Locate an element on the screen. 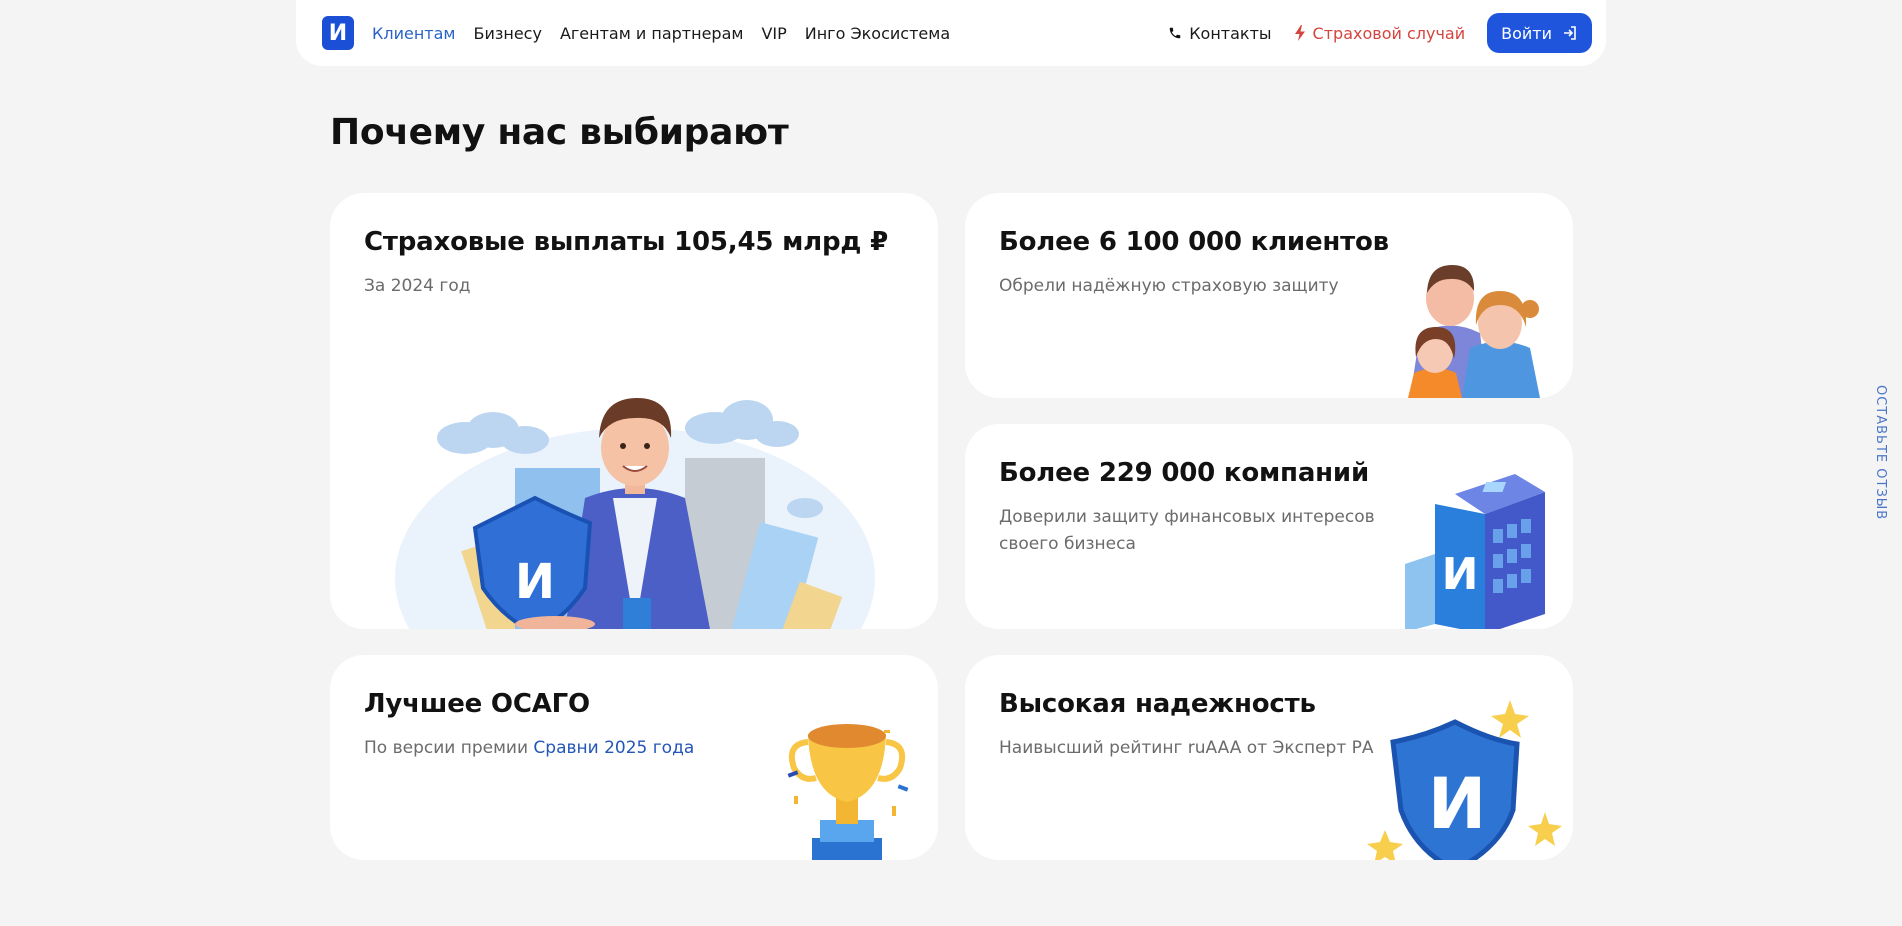 This screenshot has width=1902, height=926. header-actions: Контакты Страховой случай Войти is located at coordinates (1380, 33).